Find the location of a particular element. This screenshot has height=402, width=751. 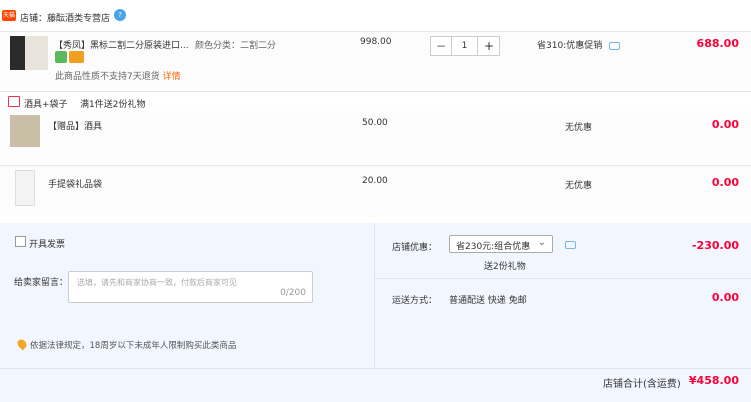

invoice-label: 开具发票 is located at coordinates (47, 243).